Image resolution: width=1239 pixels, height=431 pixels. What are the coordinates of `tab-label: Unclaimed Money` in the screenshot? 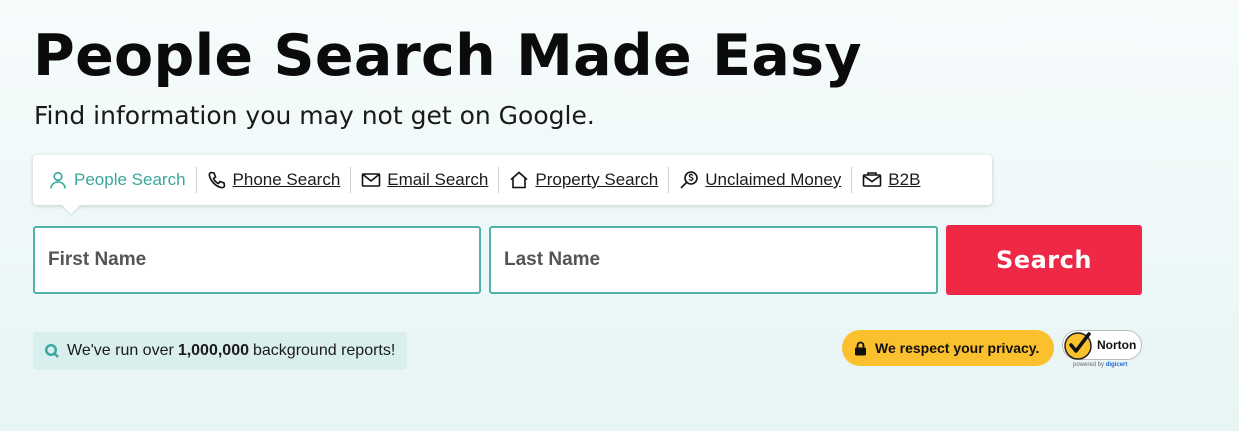 It's located at (773, 179).